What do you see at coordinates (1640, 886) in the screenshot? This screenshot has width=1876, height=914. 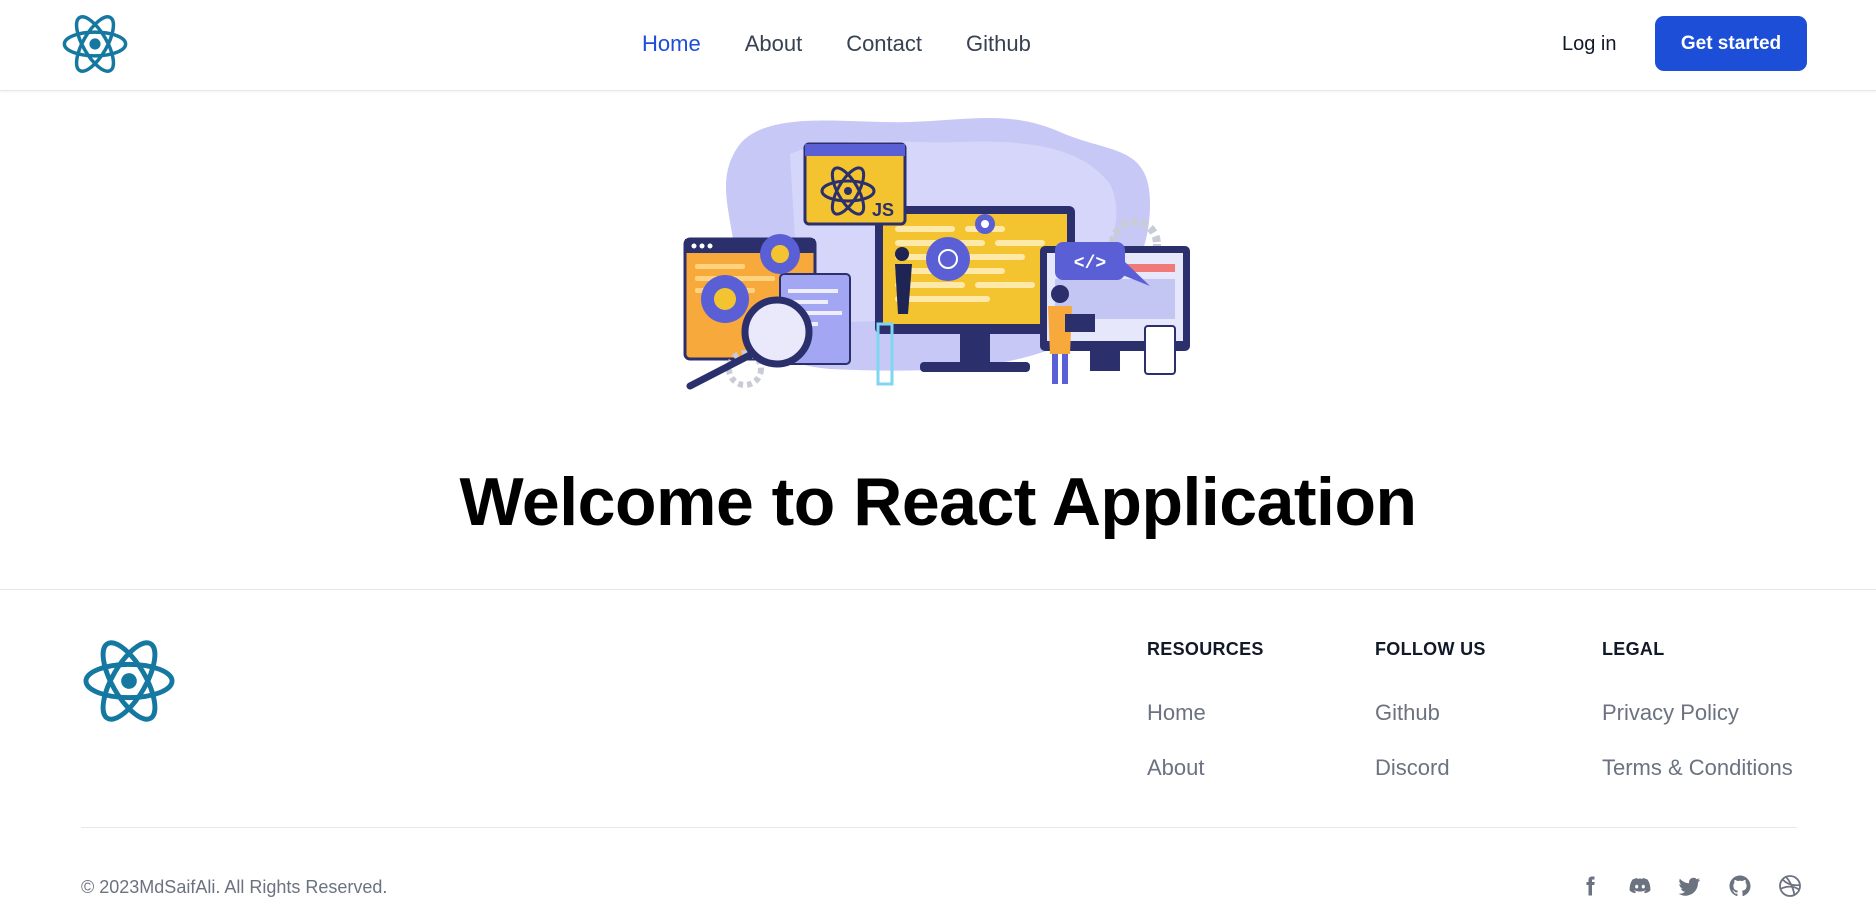 I see `discord-icon` at bounding box center [1640, 886].